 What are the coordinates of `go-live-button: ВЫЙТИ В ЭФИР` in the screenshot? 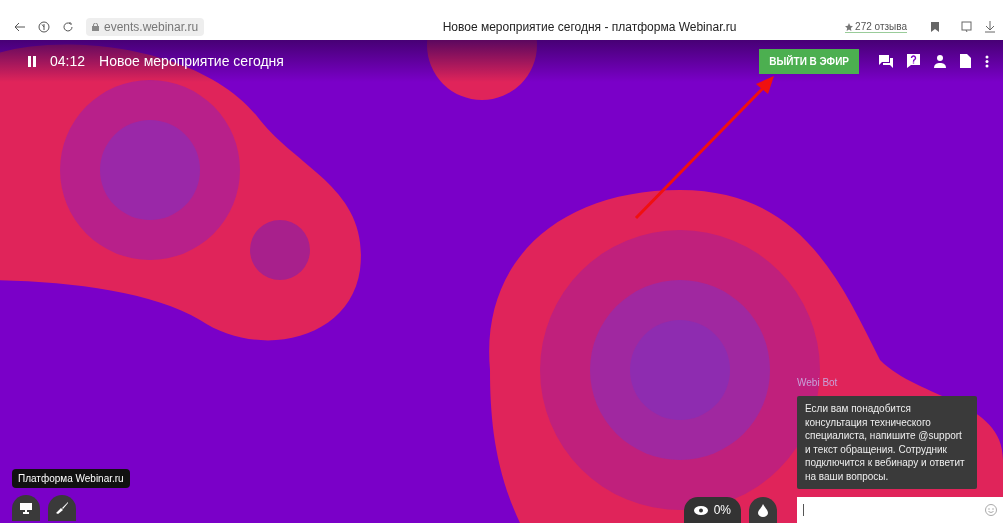 It's located at (809, 61).